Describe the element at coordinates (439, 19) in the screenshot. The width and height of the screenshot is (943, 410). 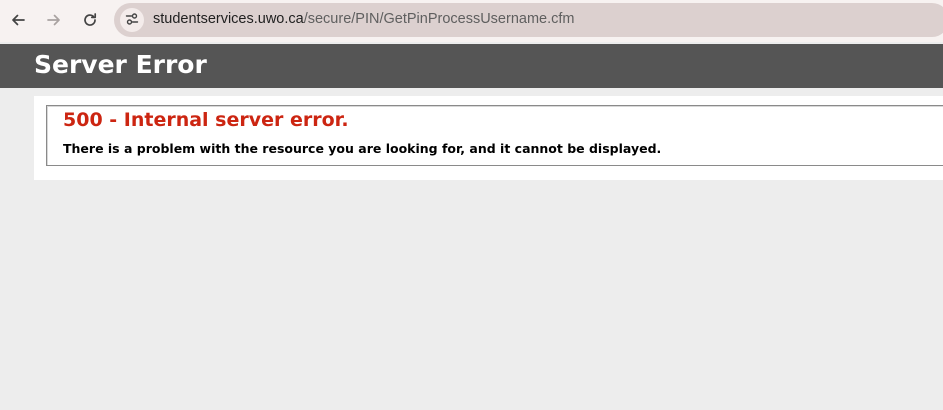
I see `url-path: /secure/PIN/GetPinProcessUsername.cfm` at that location.